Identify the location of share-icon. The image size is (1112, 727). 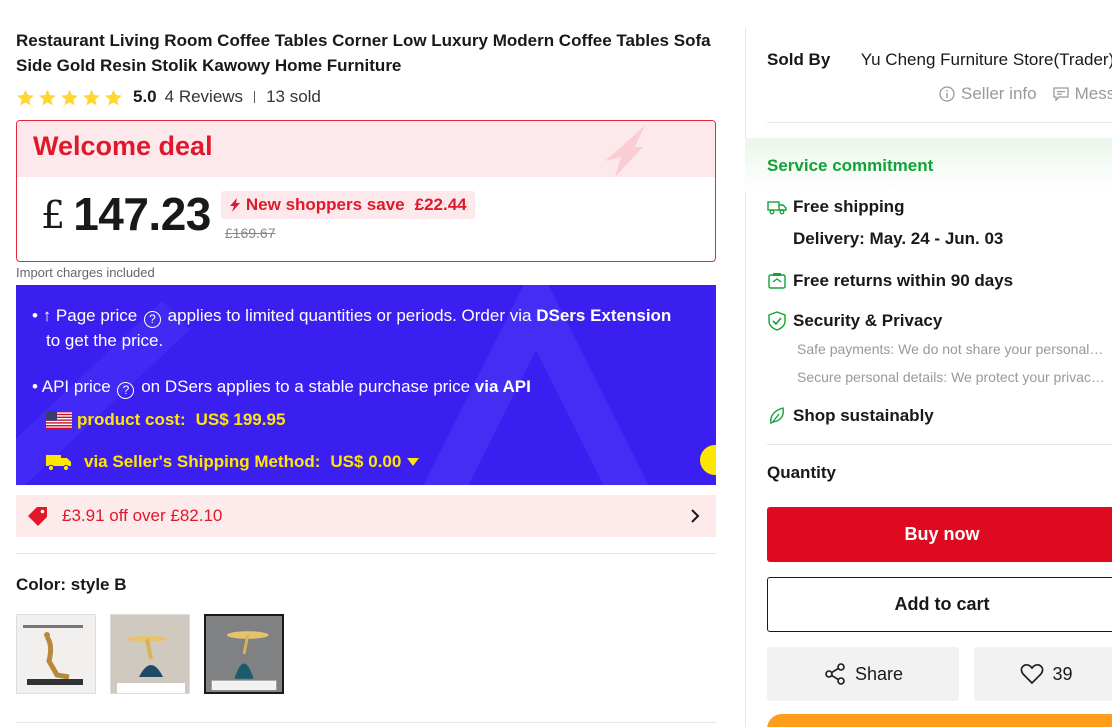
(835, 674).